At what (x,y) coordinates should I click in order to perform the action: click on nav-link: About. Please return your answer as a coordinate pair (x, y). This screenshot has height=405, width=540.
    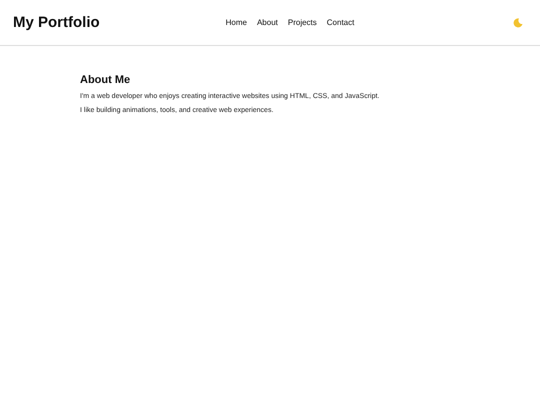
    Looking at the image, I should click on (267, 22).